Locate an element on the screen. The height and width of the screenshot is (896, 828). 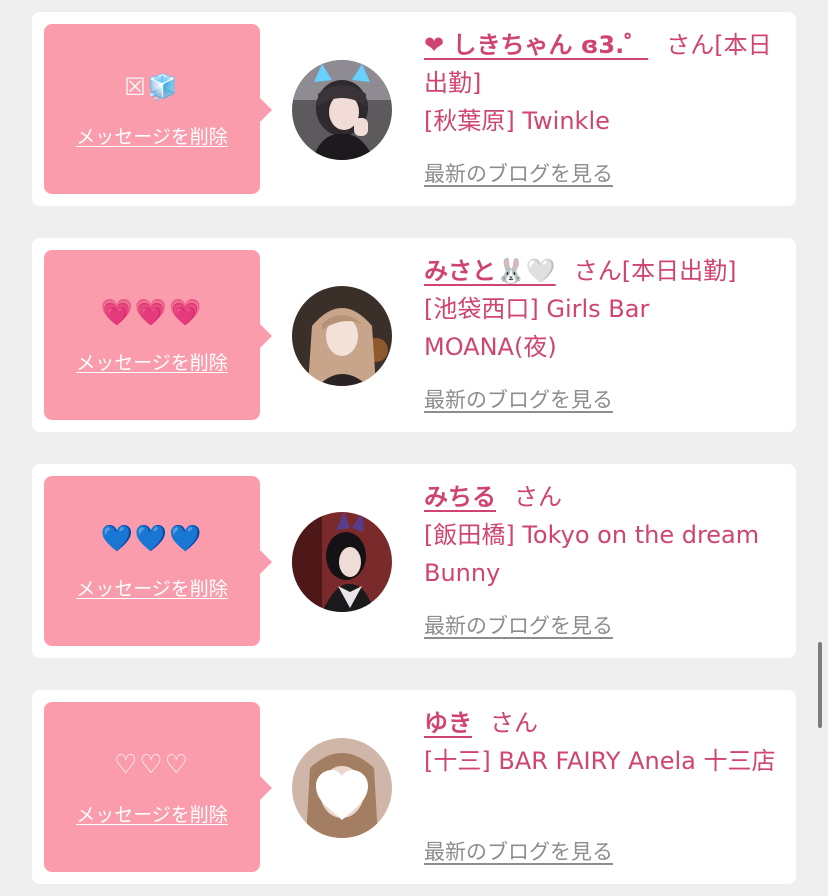
scrollbar is located at coordinates (820, 685).